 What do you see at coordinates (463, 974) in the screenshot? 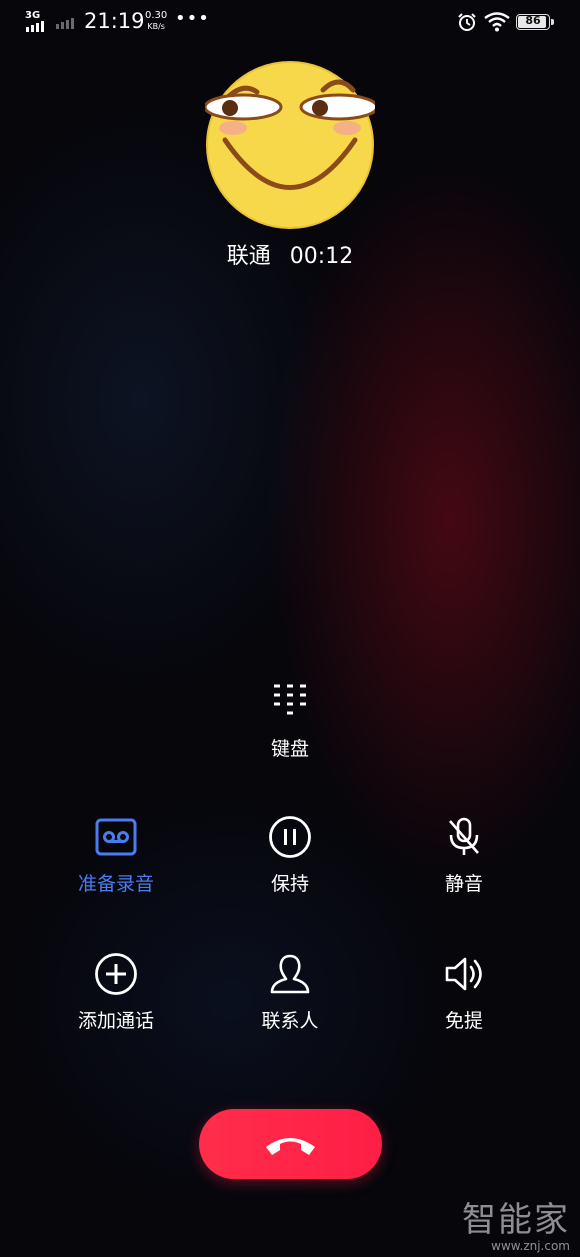
I see `speaker-icon` at bounding box center [463, 974].